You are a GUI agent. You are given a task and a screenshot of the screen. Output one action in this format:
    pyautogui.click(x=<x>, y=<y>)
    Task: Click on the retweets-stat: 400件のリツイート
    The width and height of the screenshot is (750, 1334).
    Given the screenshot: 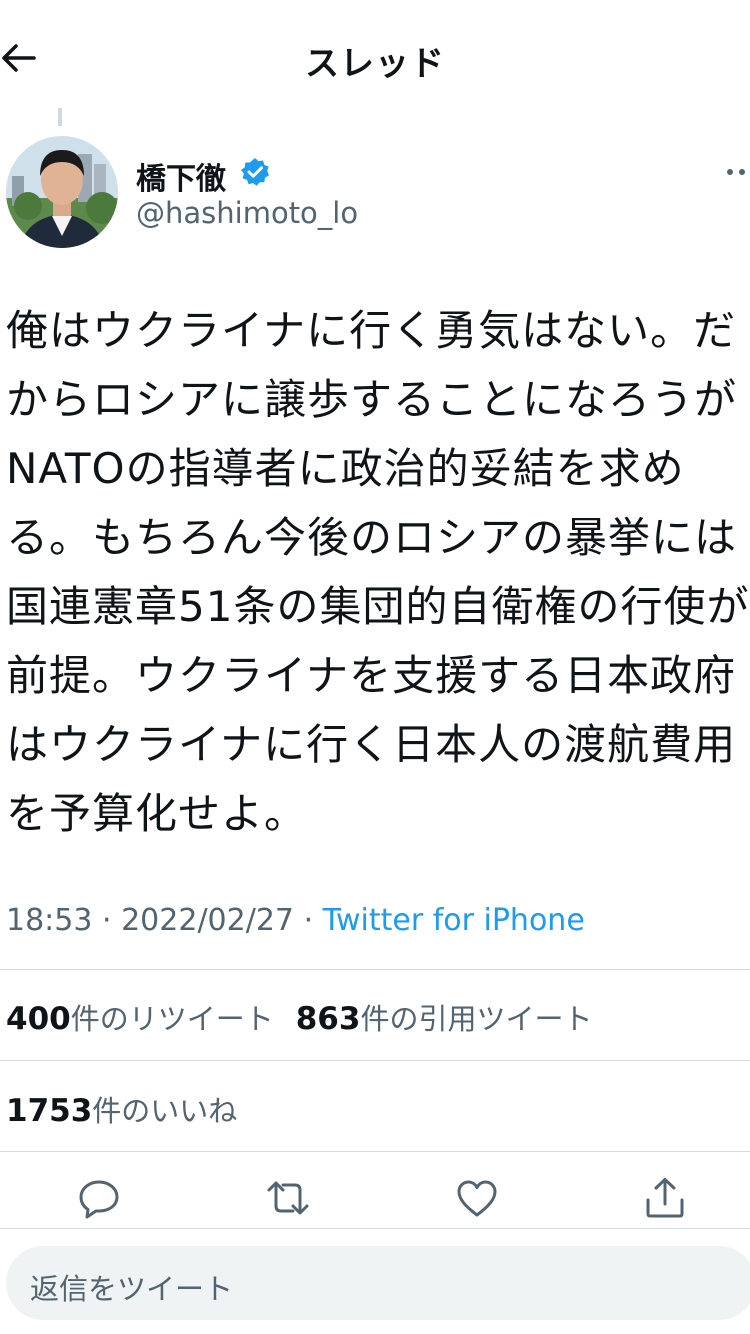 What is the action you would take?
    pyautogui.click(x=140, y=1019)
    